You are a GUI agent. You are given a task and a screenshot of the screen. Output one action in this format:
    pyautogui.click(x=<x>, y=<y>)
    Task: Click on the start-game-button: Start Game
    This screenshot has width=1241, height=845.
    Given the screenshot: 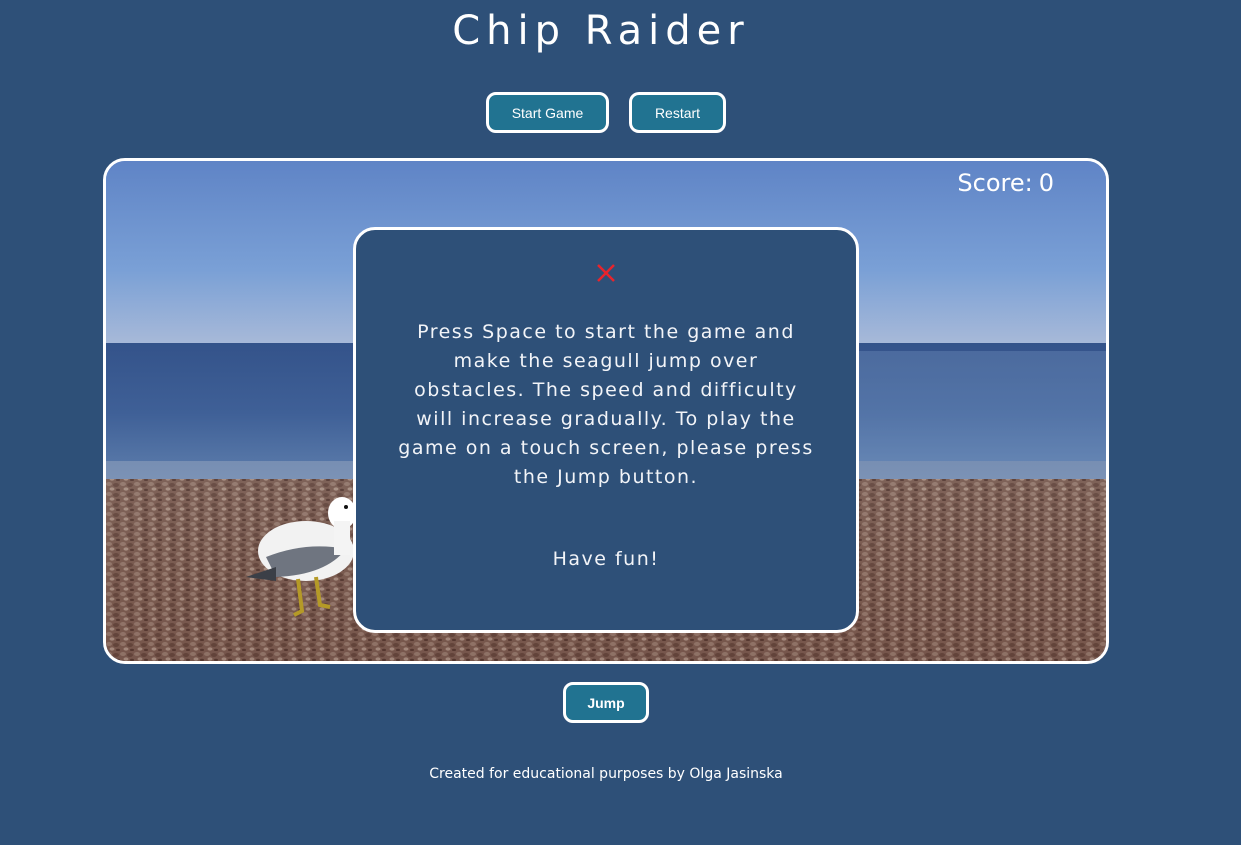 What is the action you would take?
    pyautogui.click(x=547, y=112)
    